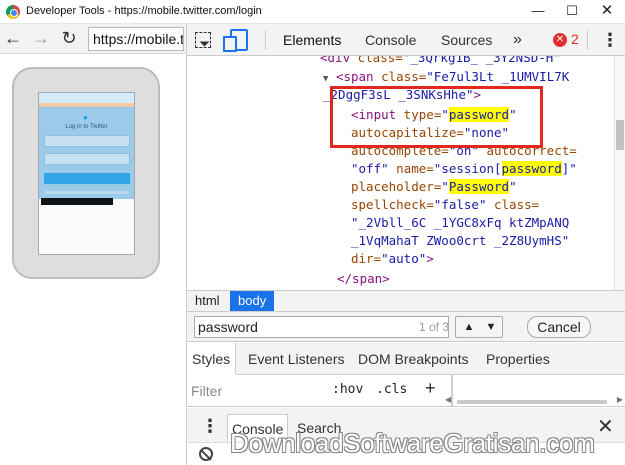  I want to click on back-button: ←, so click(13, 38).